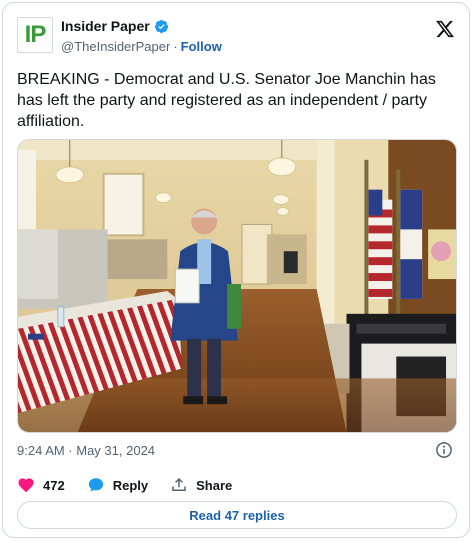 The height and width of the screenshot is (542, 474). I want to click on author-display-name: Insider Paper, so click(105, 26).